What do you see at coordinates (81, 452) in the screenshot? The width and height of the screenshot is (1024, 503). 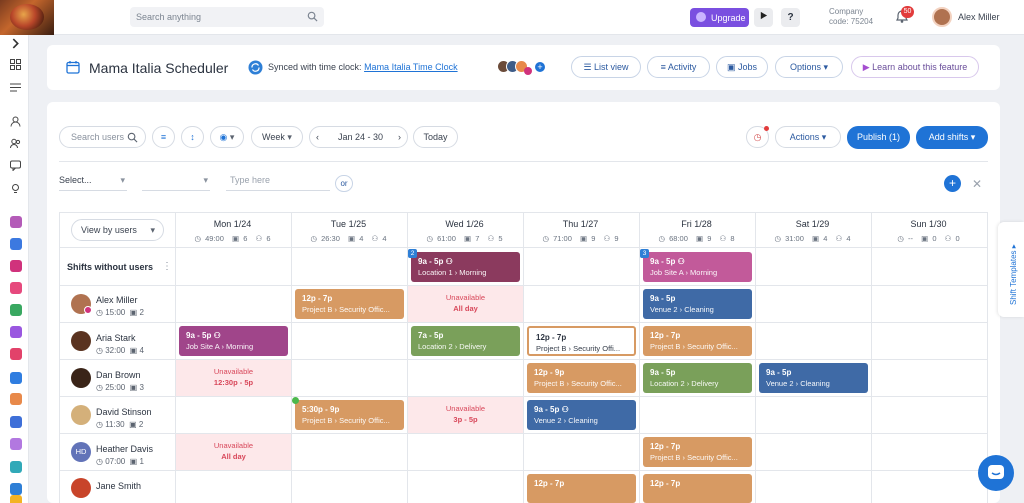 I see `avatar-initials: HD` at bounding box center [81, 452].